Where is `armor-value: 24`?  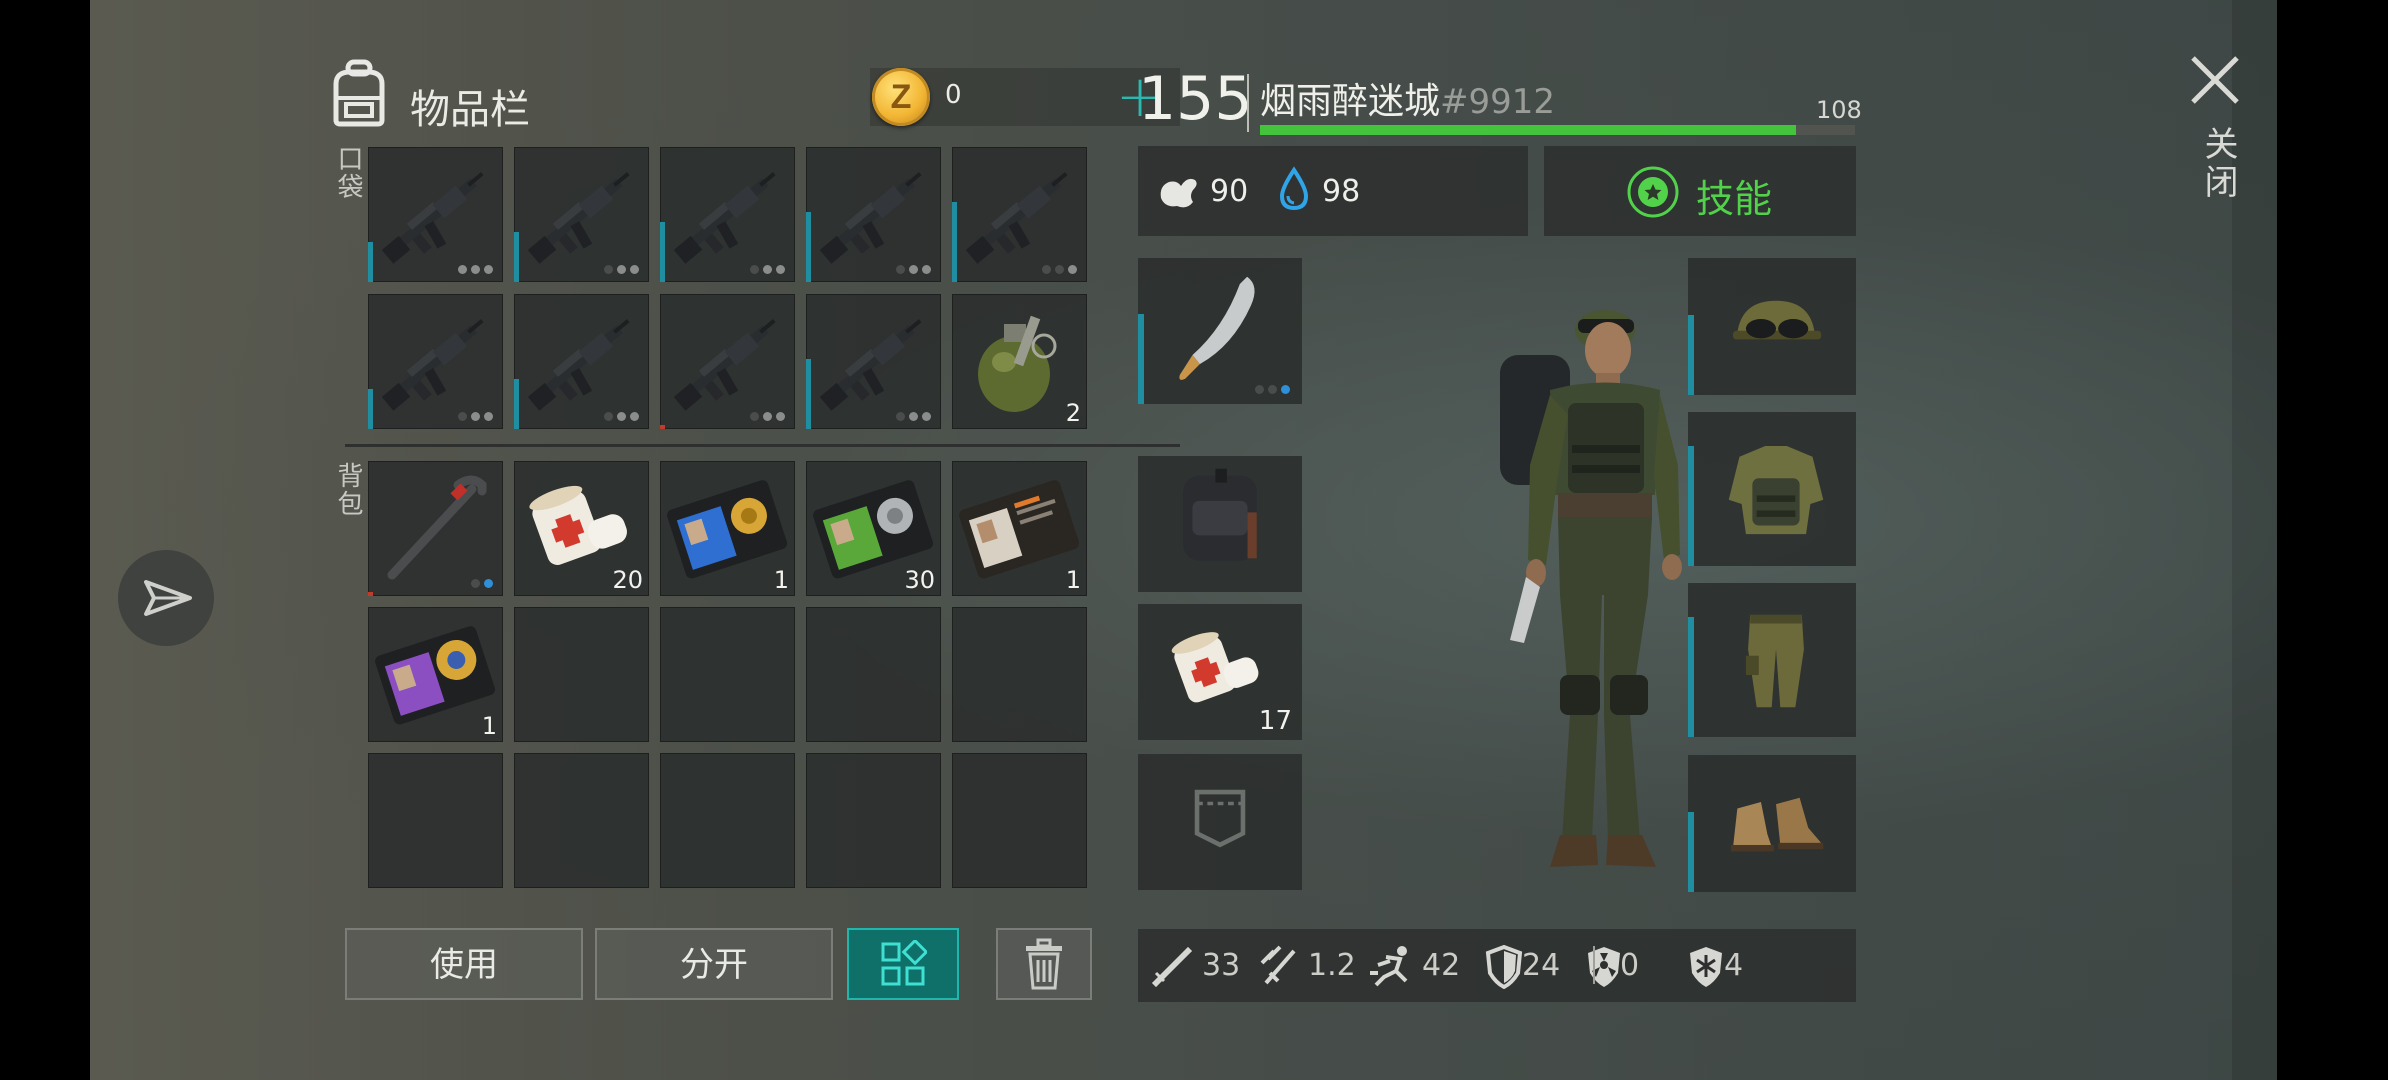 armor-value: 24 is located at coordinates (1541, 965).